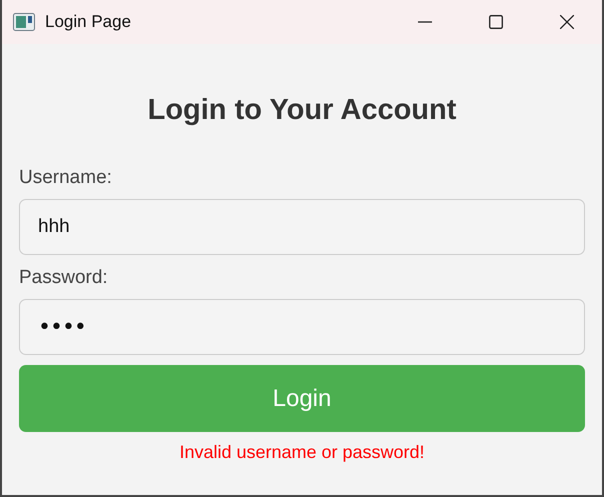  Describe the element at coordinates (64, 278) in the screenshot. I see `field-label: Password:` at that location.